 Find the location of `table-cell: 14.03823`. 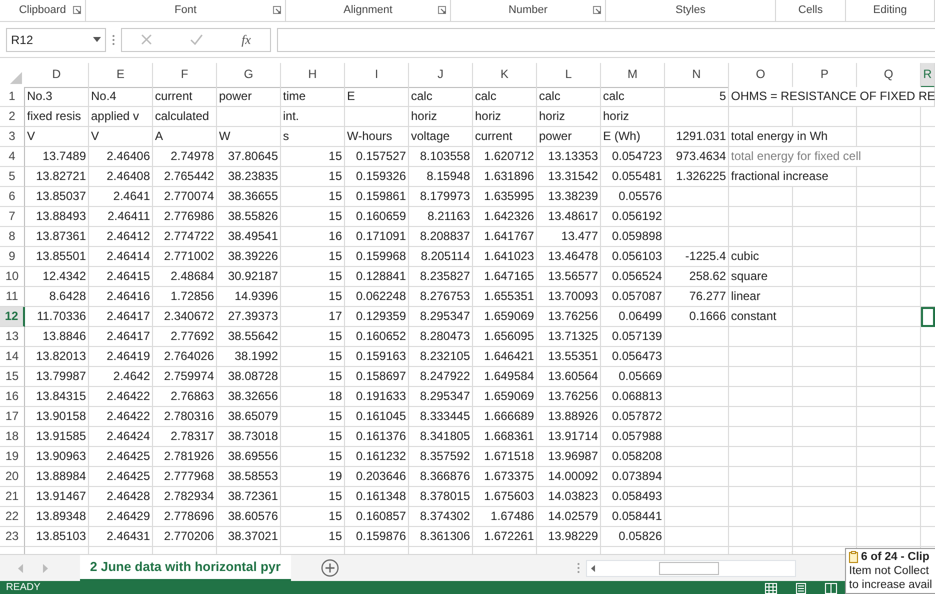

table-cell: 14.03823 is located at coordinates (569, 497).